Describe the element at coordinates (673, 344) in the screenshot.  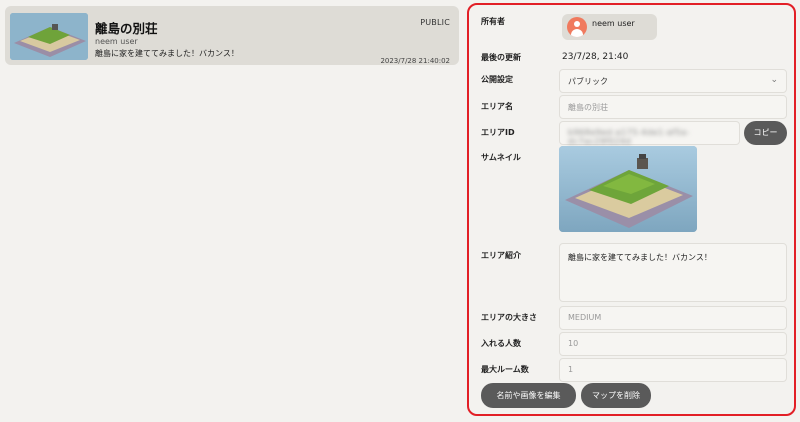
I see `capacity-field: 10` at that location.